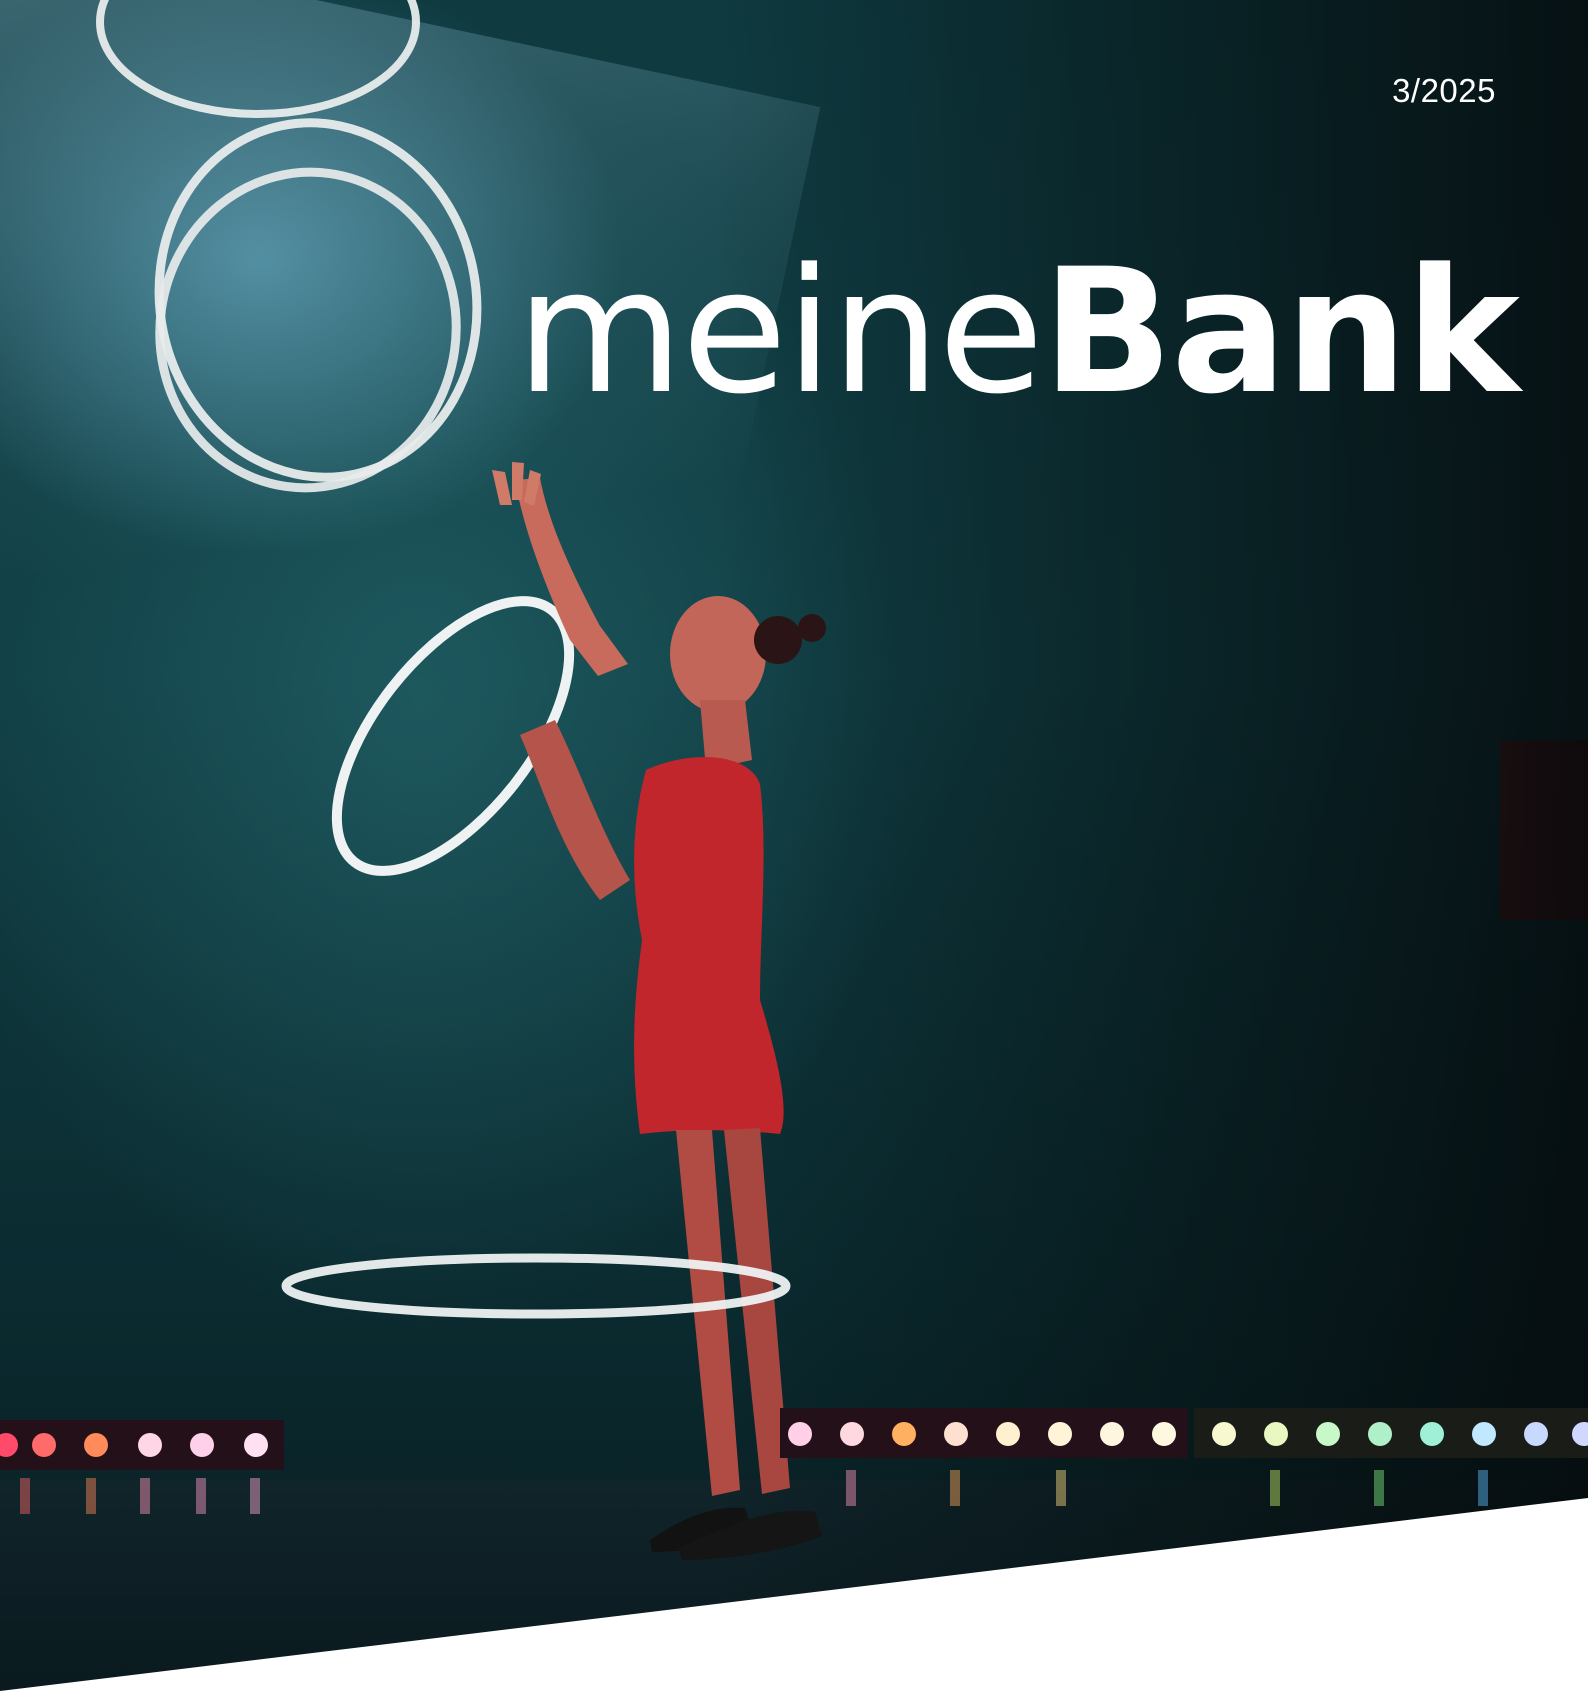  Describe the element at coordinates (1444, 90) in the screenshot. I see `issue-number: 3/2025` at that location.